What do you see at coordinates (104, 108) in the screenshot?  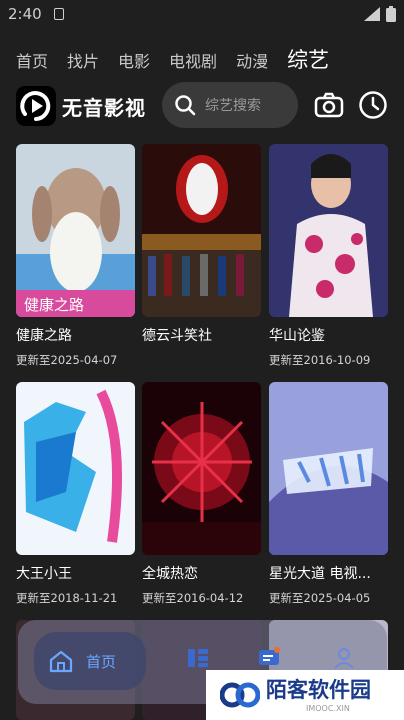 I see `app-title: 无音影视` at bounding box center [104, 108].